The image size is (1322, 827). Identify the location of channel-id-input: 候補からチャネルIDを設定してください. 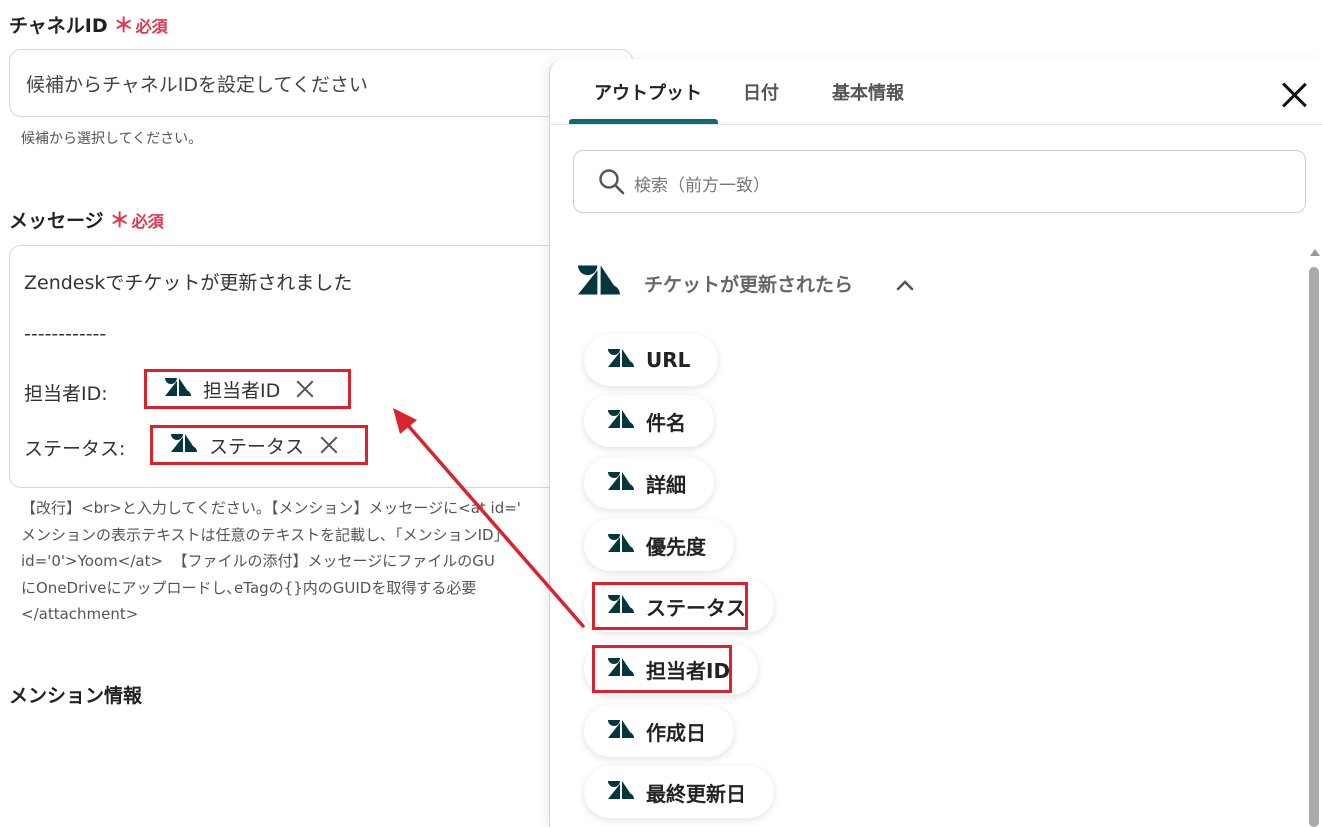
(321, 83).